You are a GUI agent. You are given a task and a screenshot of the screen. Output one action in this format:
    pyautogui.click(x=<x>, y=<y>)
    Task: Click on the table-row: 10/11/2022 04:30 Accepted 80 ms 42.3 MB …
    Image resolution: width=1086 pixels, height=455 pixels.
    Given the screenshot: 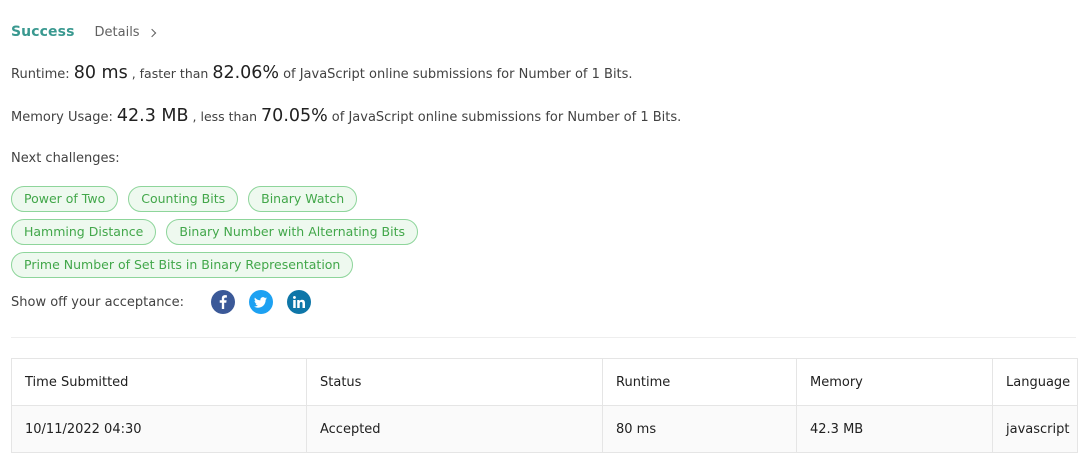 What is the action you would take?
    pyautogui.click(x=544, y=429)
    